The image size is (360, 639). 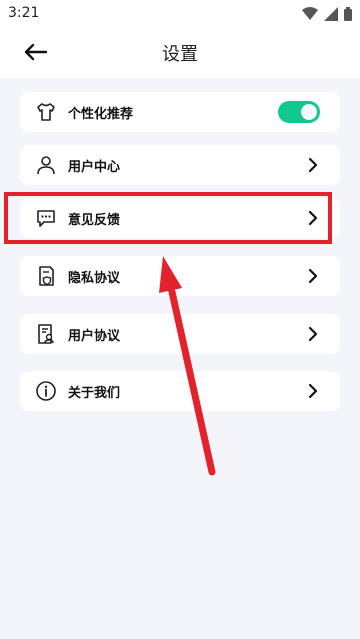 What do you see at coordinates (46, 112) in the screenshot?
I see `tshirt-icon` at bounding box center [46, 112].